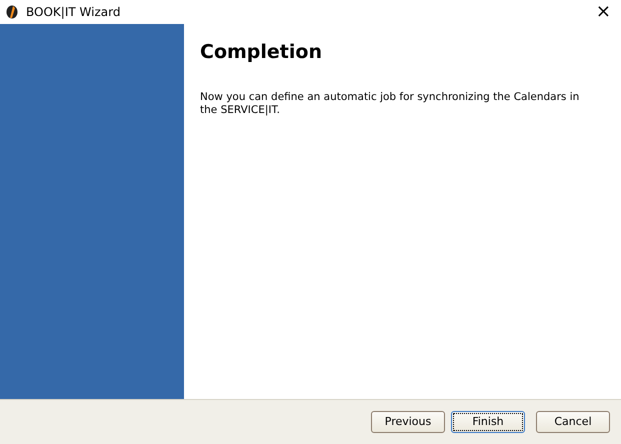  Describe the element at coordinates (12, 12) in the screenshot. I see `app-logo-icon` at that location.